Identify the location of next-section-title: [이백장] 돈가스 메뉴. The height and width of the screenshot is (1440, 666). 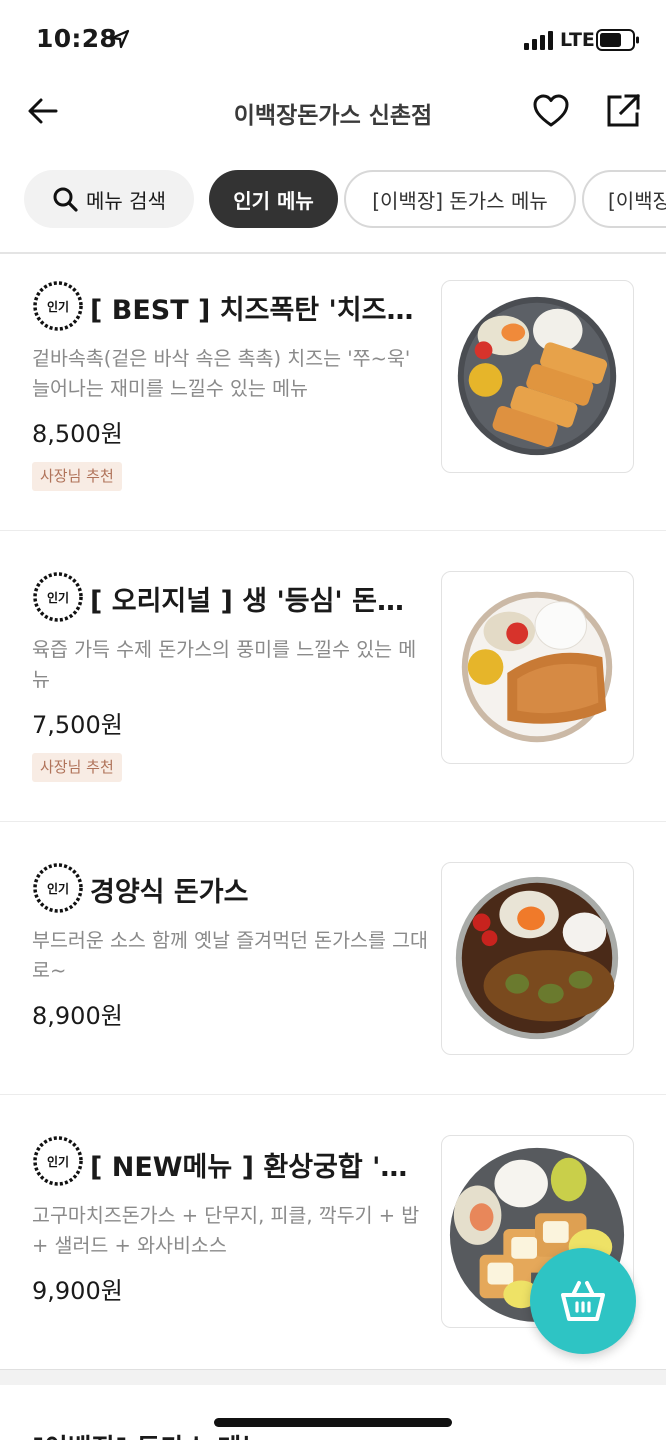
(148, 1434).